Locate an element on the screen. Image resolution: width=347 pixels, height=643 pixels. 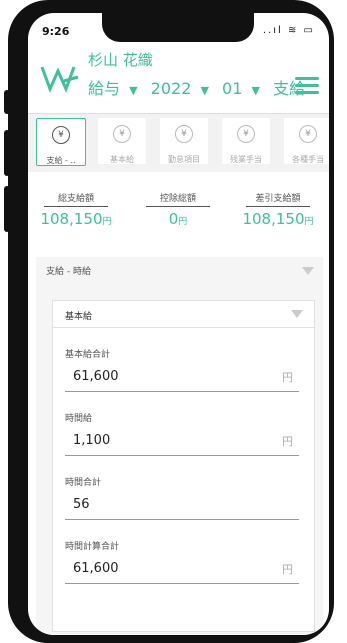
category-tabs: ¥ 支給 - .. ¥ 基本給 ¥ 勤怠項目 ¥ 残業手当 ¥ 各種手当 is located at coordinates (178, 143).